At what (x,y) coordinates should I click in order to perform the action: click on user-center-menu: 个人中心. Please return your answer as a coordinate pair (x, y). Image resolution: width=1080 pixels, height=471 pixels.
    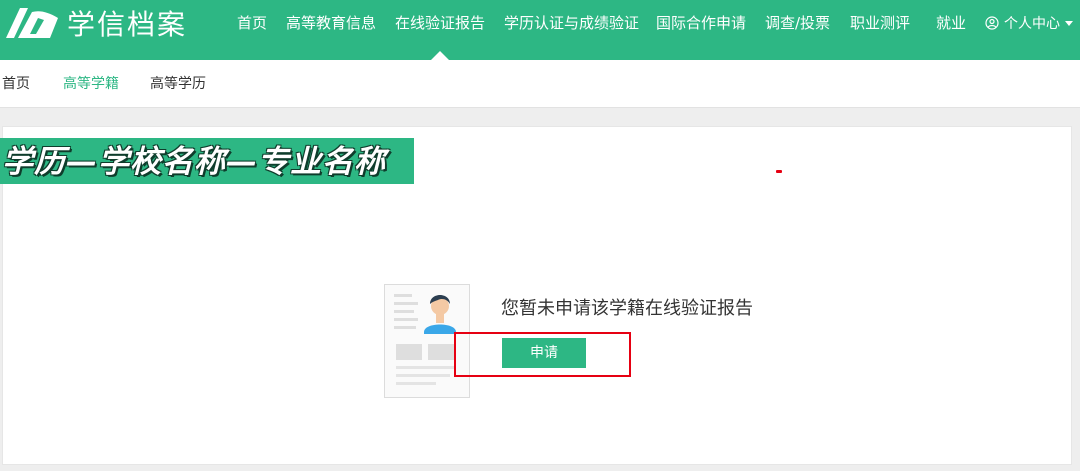
    Looking at the image, I should click on (1029, 23).